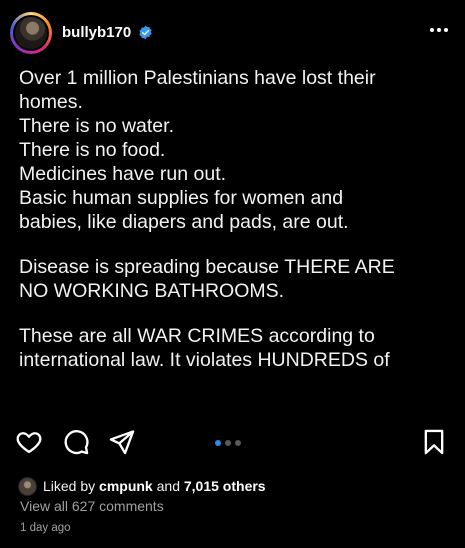  Describe the element at coordinates (31, 33) in the screenshot. I see `avatar` at that location.